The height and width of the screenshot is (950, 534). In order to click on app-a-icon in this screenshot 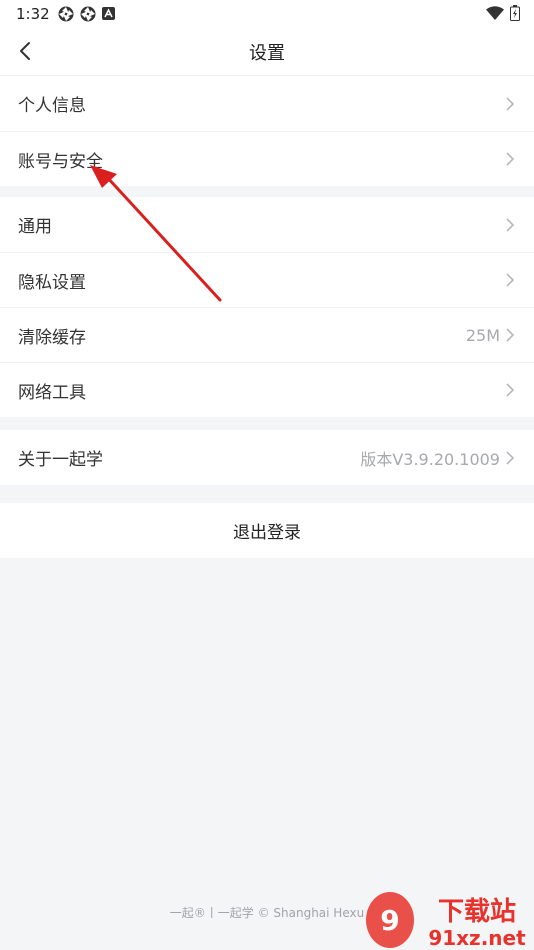, I will do `click(108, 13)`.